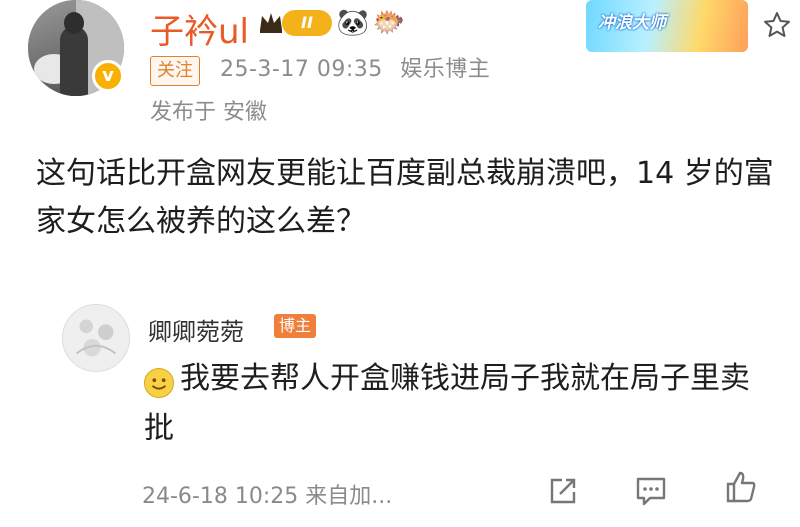 This screenshot has height=527, width=800. Describe the element at coordinates (389, 23) in the screenshot. I see `pufferfish-icon: 🐡` at that location.